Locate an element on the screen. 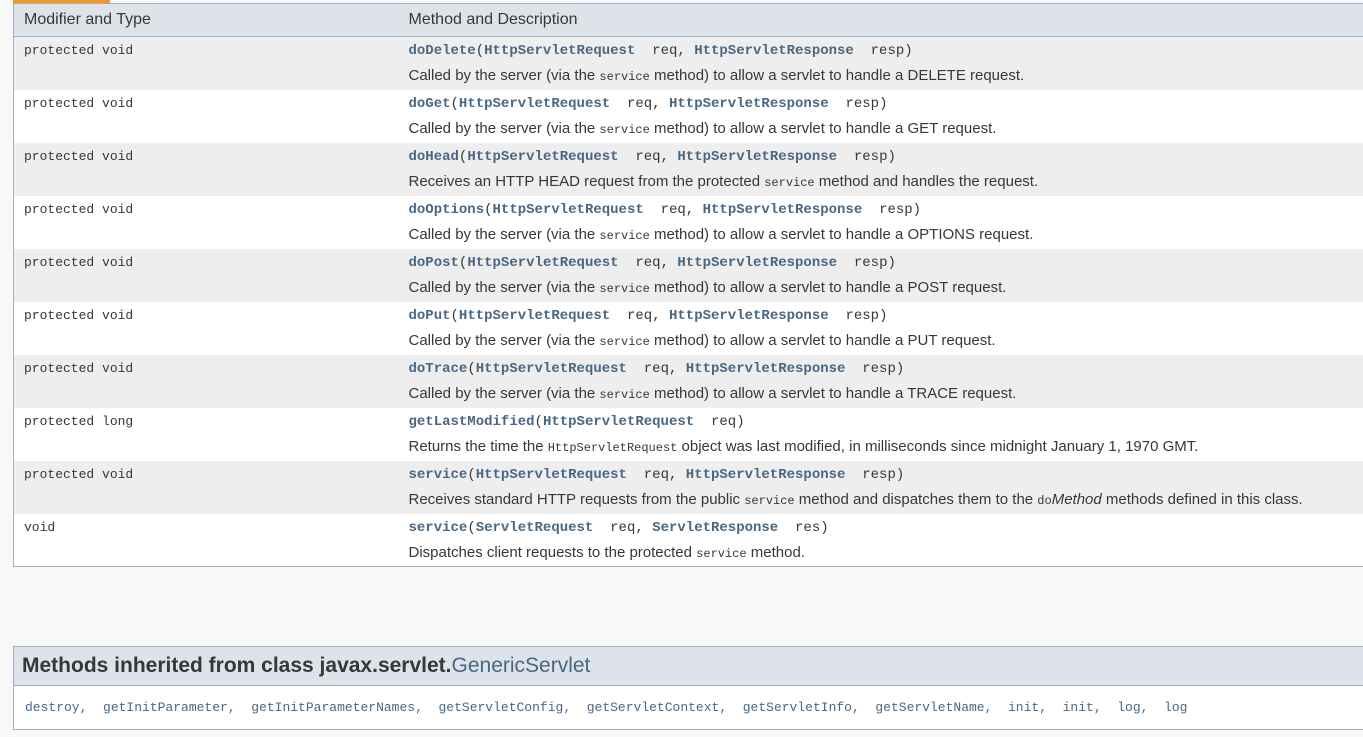 This screenshot has width=1363, height=737. desc-text: Returns the time the is located at coordinates (478, 446).